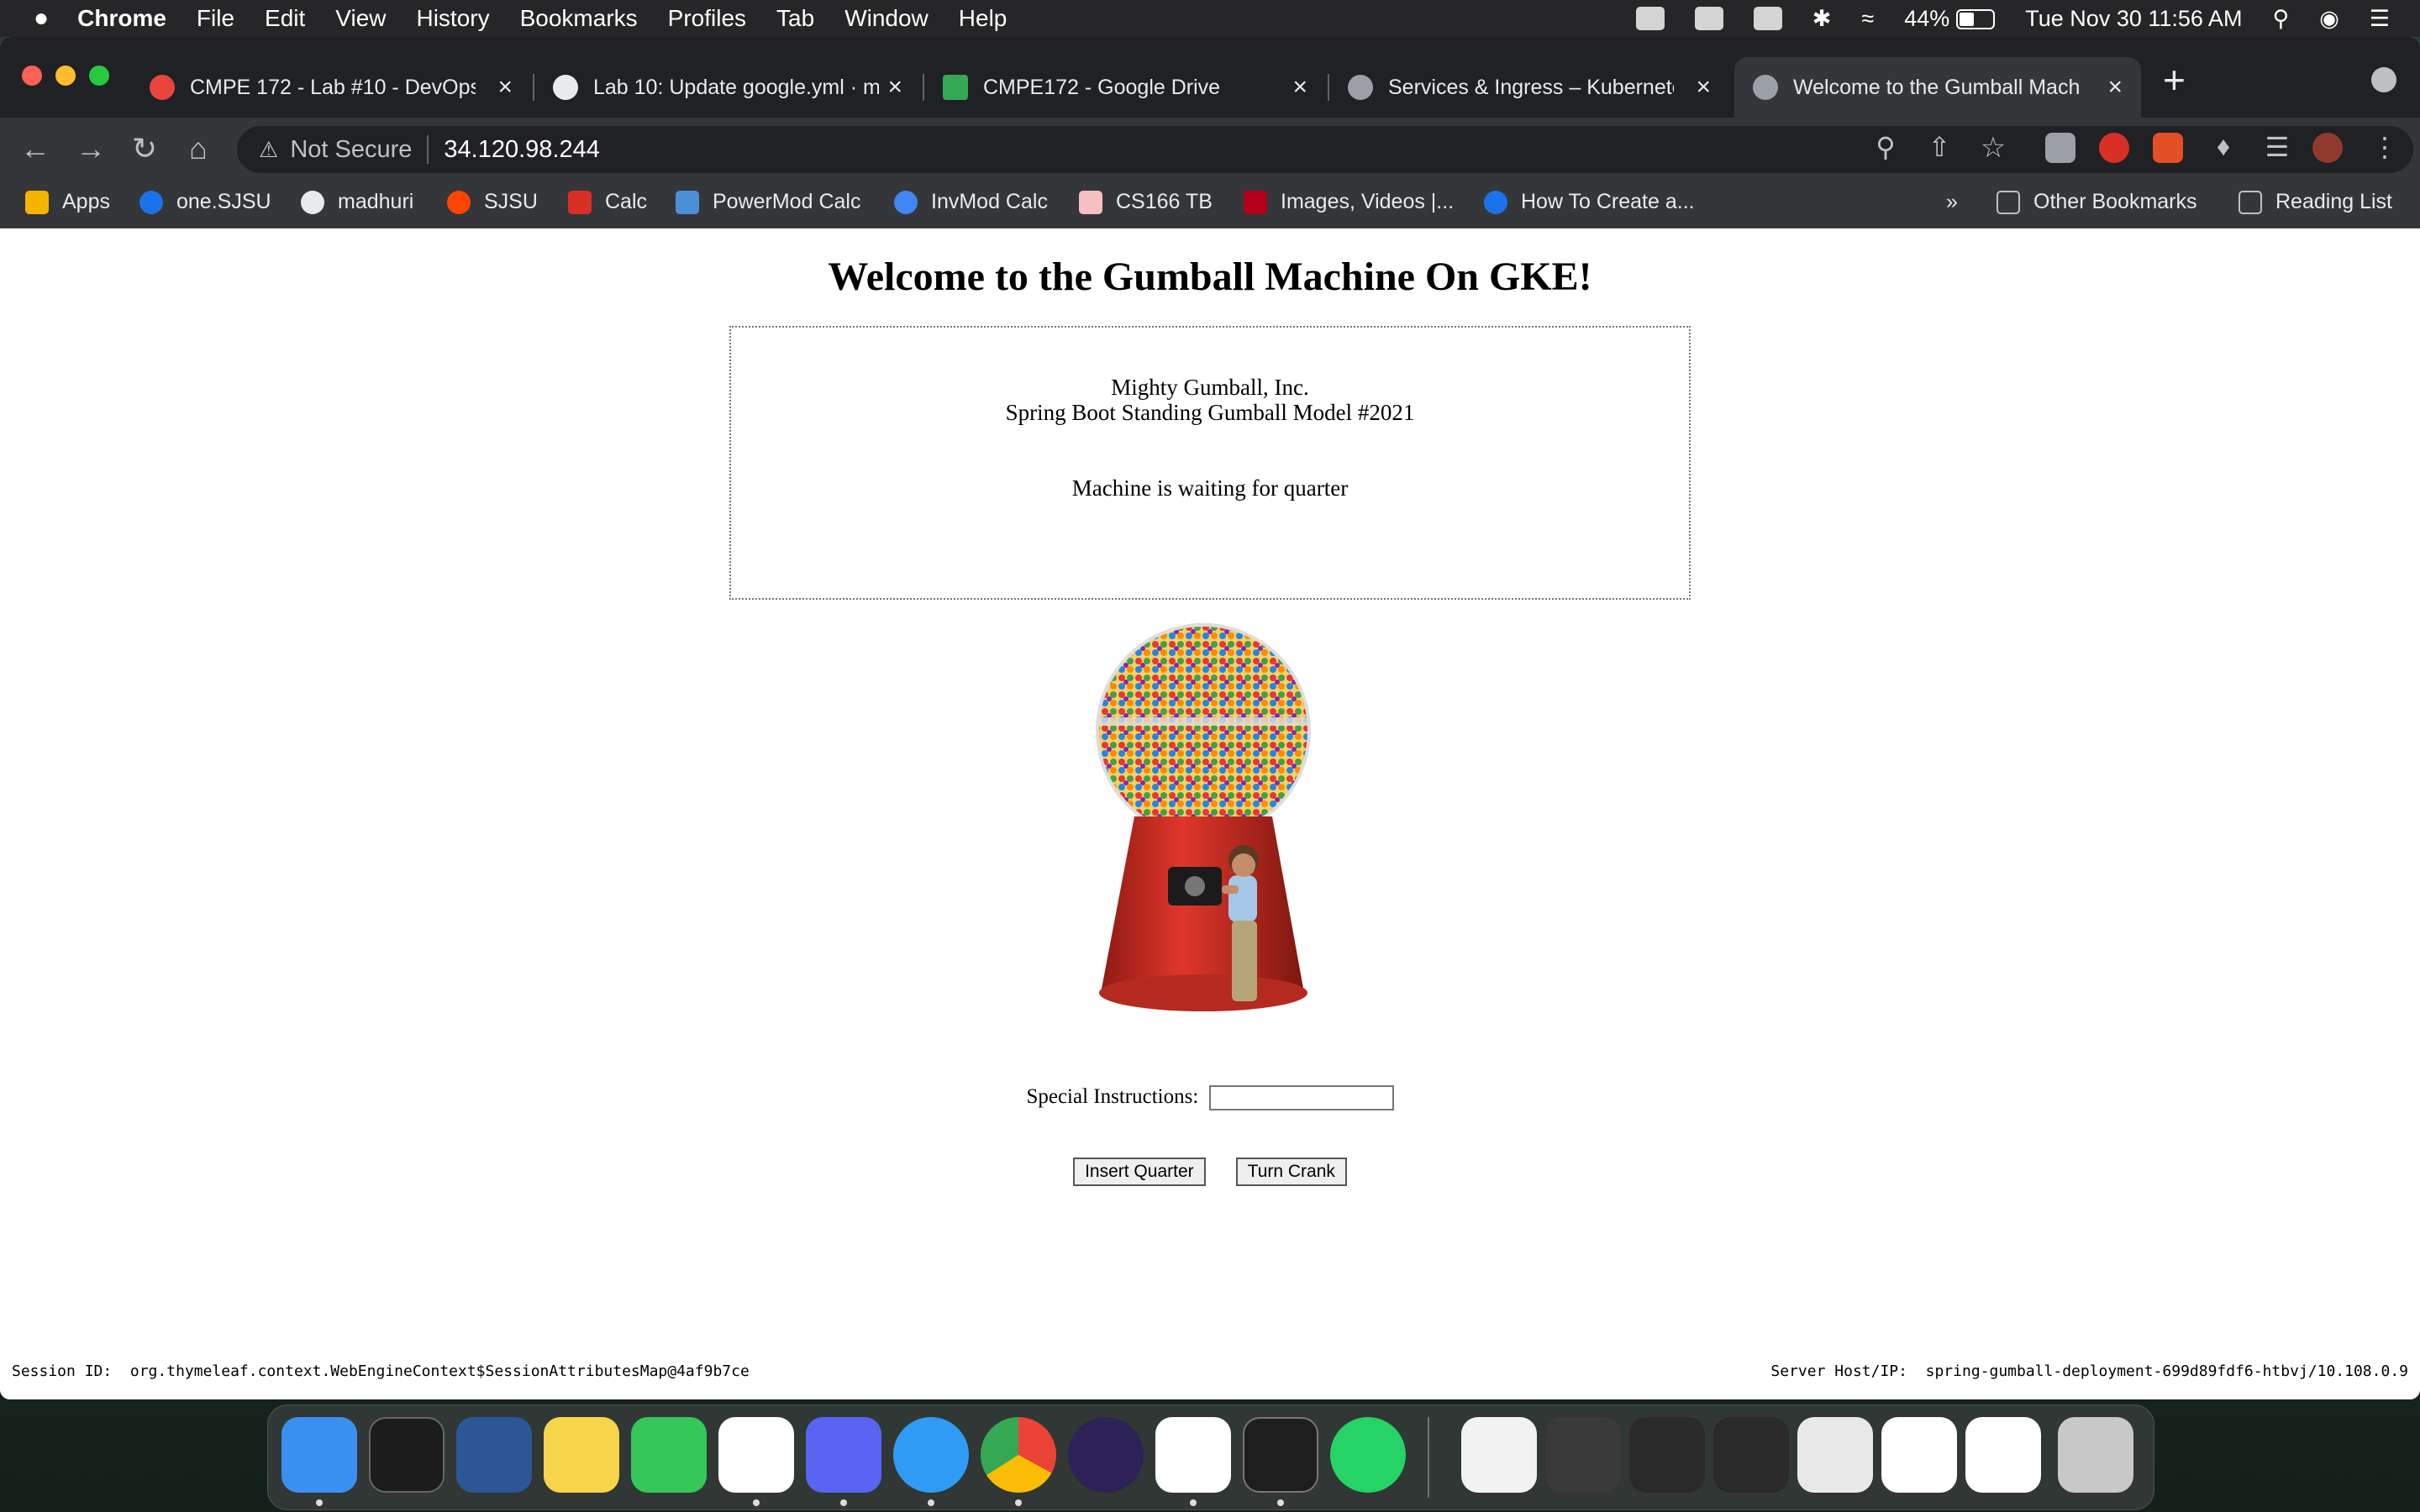 Image resolution: width=2420 pixels, height=1512 pixels. I want to click on tab-search-icon, so click(2384, 79).